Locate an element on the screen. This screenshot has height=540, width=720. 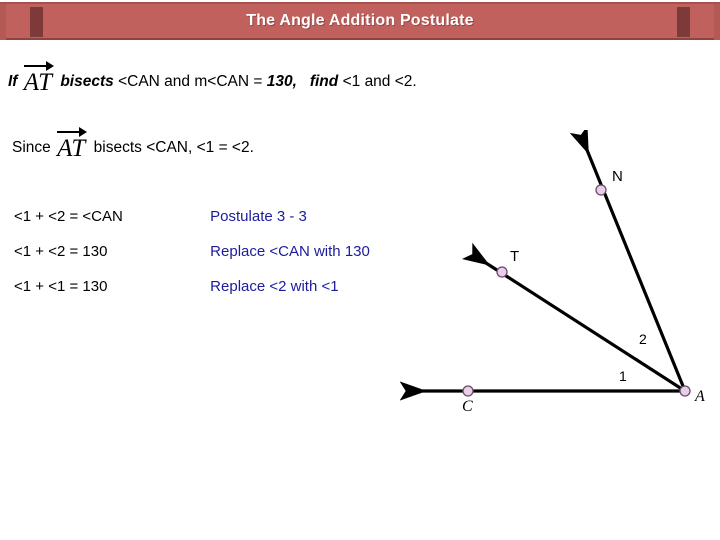
angle-2-label: 2 is located at coordinates (643, 339).